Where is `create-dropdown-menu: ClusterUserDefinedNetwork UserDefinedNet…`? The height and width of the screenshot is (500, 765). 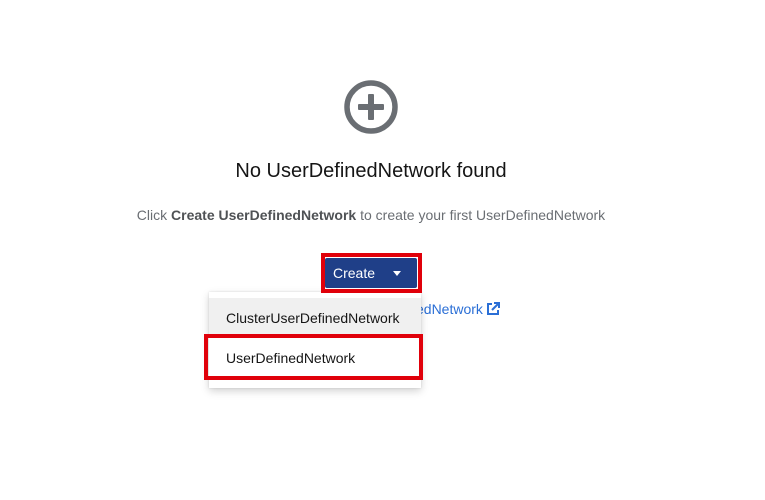
create-dropdown-menu: ClusterUserDefinedNetwork UserDefinedNet… is located at coordinates (315, 340).